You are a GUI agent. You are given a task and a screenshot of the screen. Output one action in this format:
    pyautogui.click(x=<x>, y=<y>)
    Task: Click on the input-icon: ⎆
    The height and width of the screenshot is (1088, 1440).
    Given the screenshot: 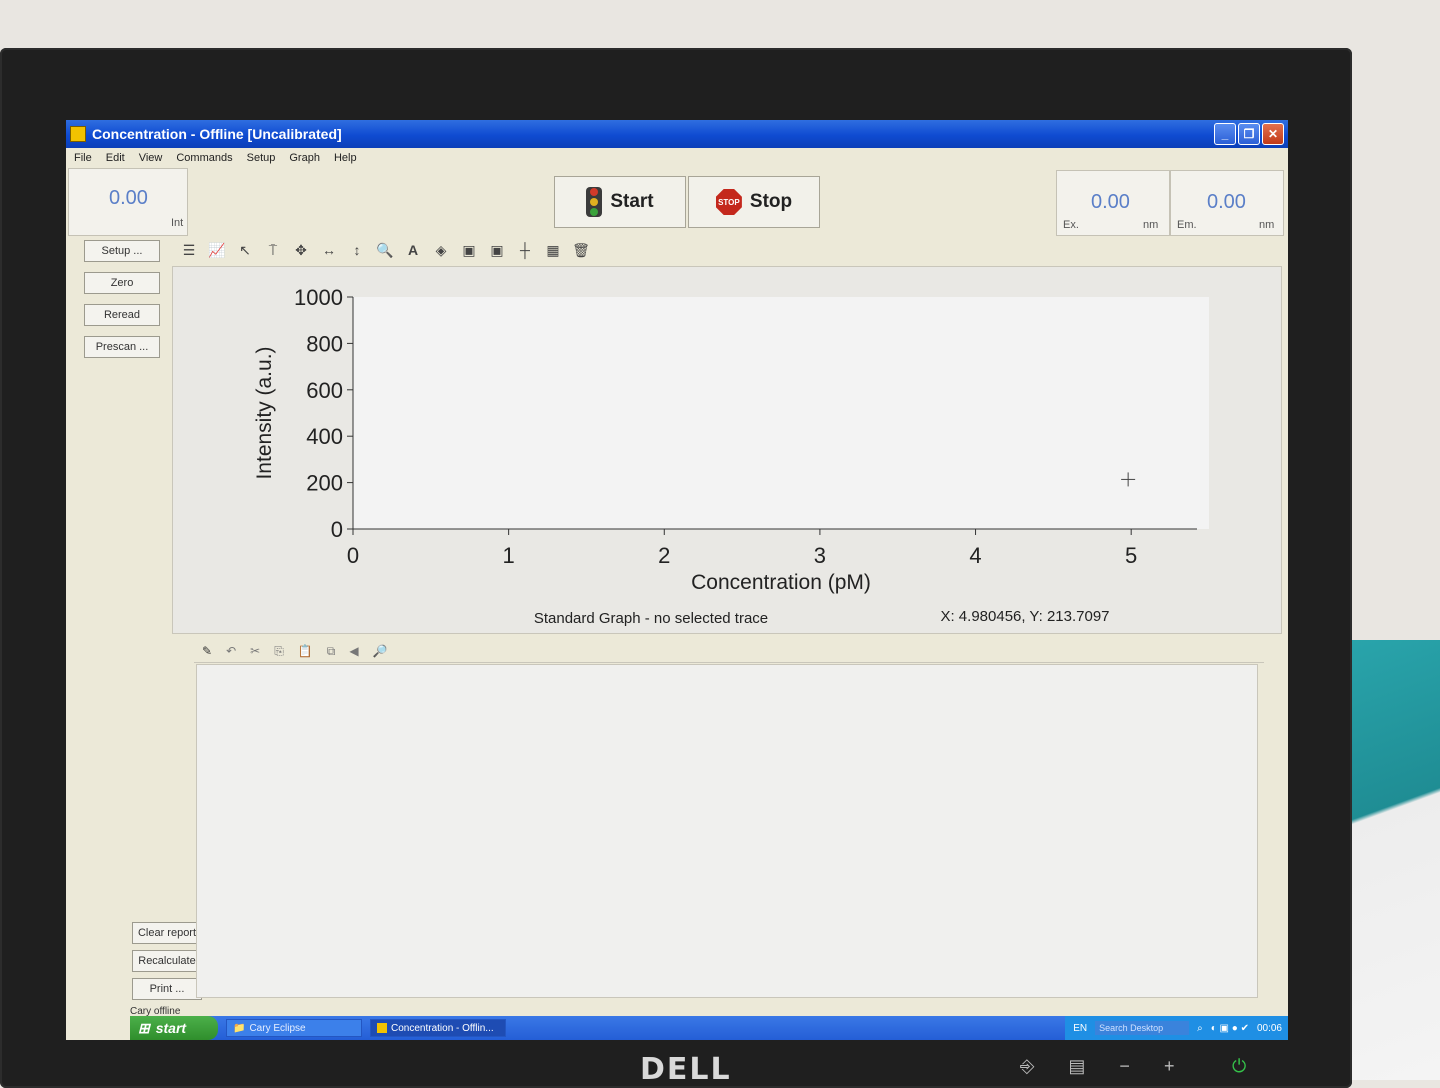 What is the action you would take?
    pyautogui.click(x=1027, y=1066)
    